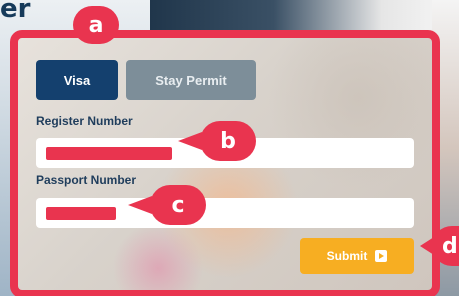  Describe the element at coordinates (81, 213) in the screenshot. I see `passport-number-redaction` at that location.